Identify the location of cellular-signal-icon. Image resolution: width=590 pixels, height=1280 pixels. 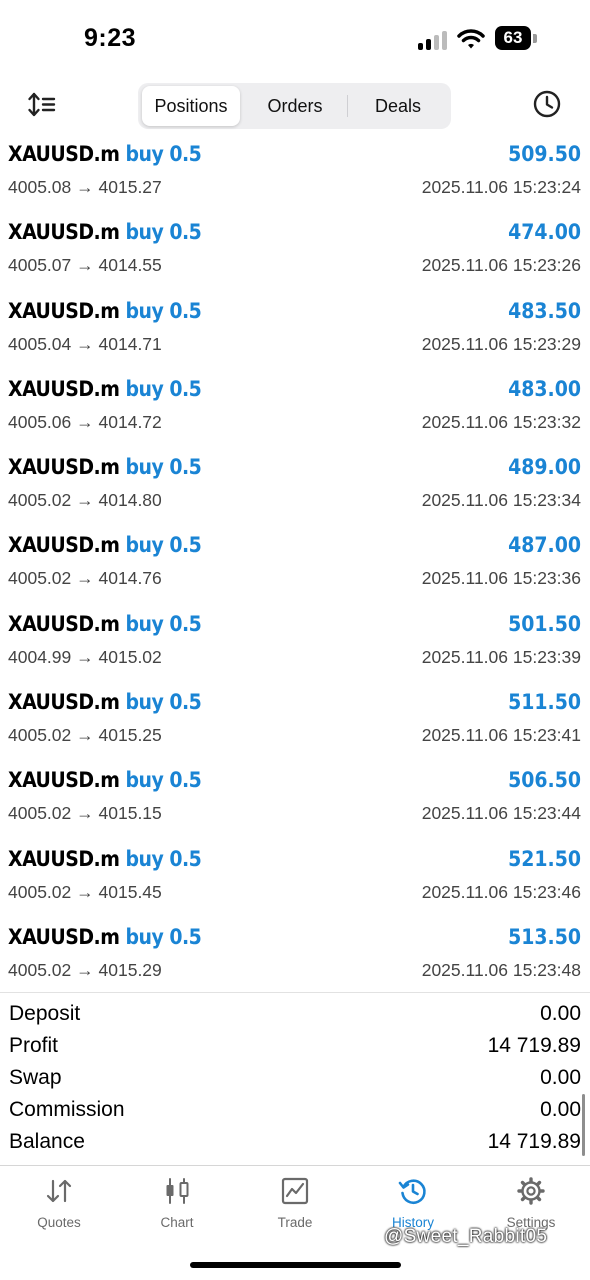
(434, 40).